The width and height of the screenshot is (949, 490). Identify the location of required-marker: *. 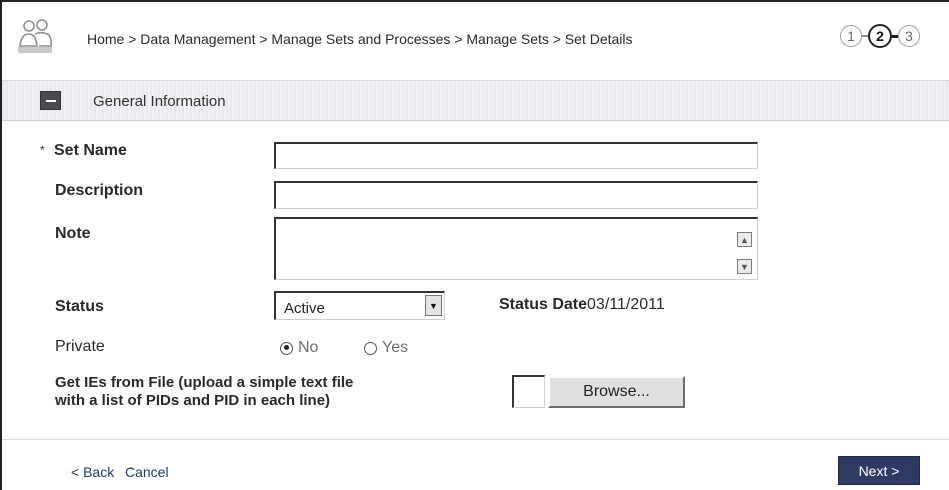
(42, 150).